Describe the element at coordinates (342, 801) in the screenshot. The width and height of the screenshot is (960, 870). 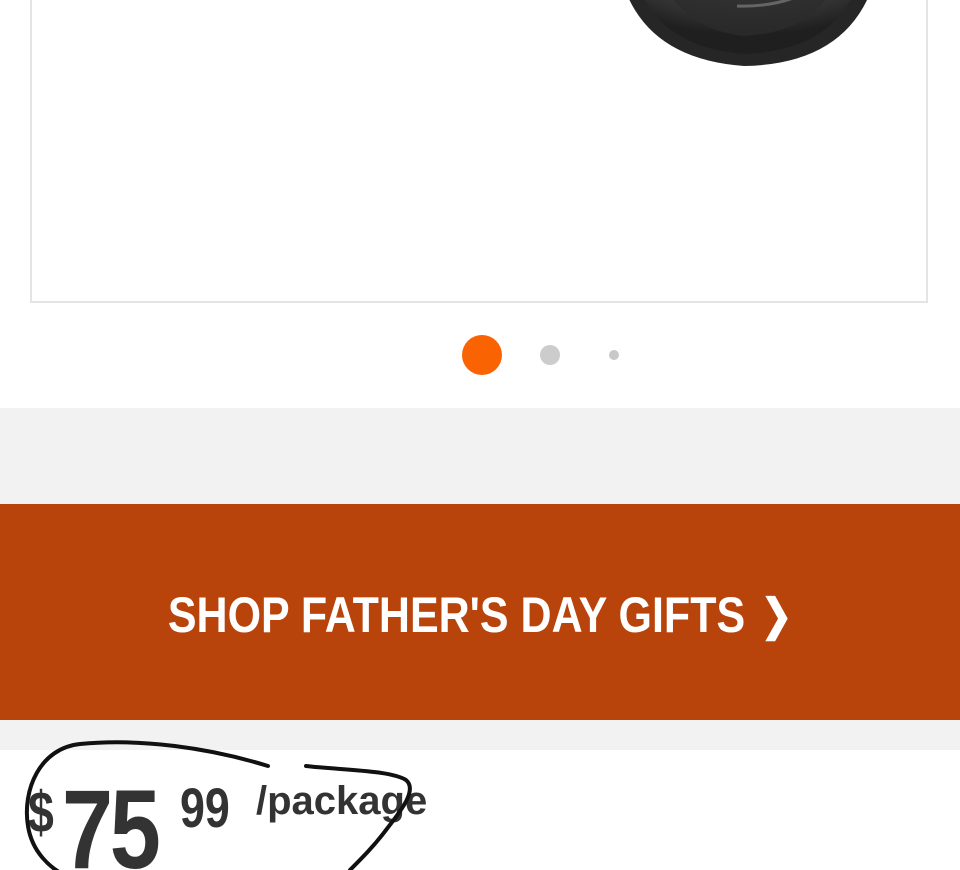
I see `price-unit: /package` at that location.